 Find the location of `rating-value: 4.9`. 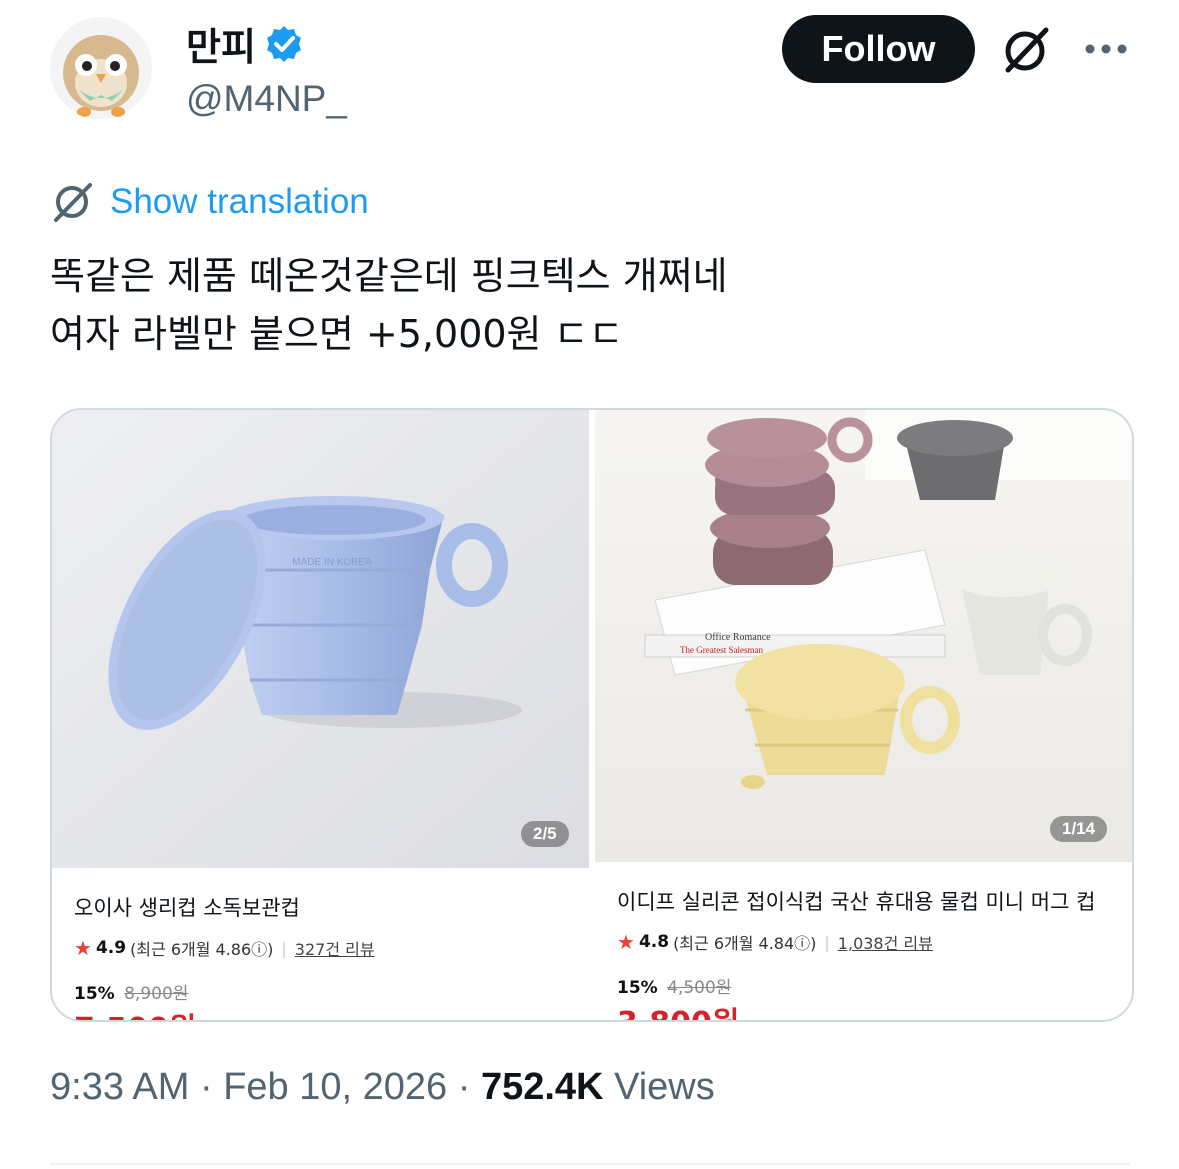

rating-value: 4.9 is located at coordinates (111, 948).